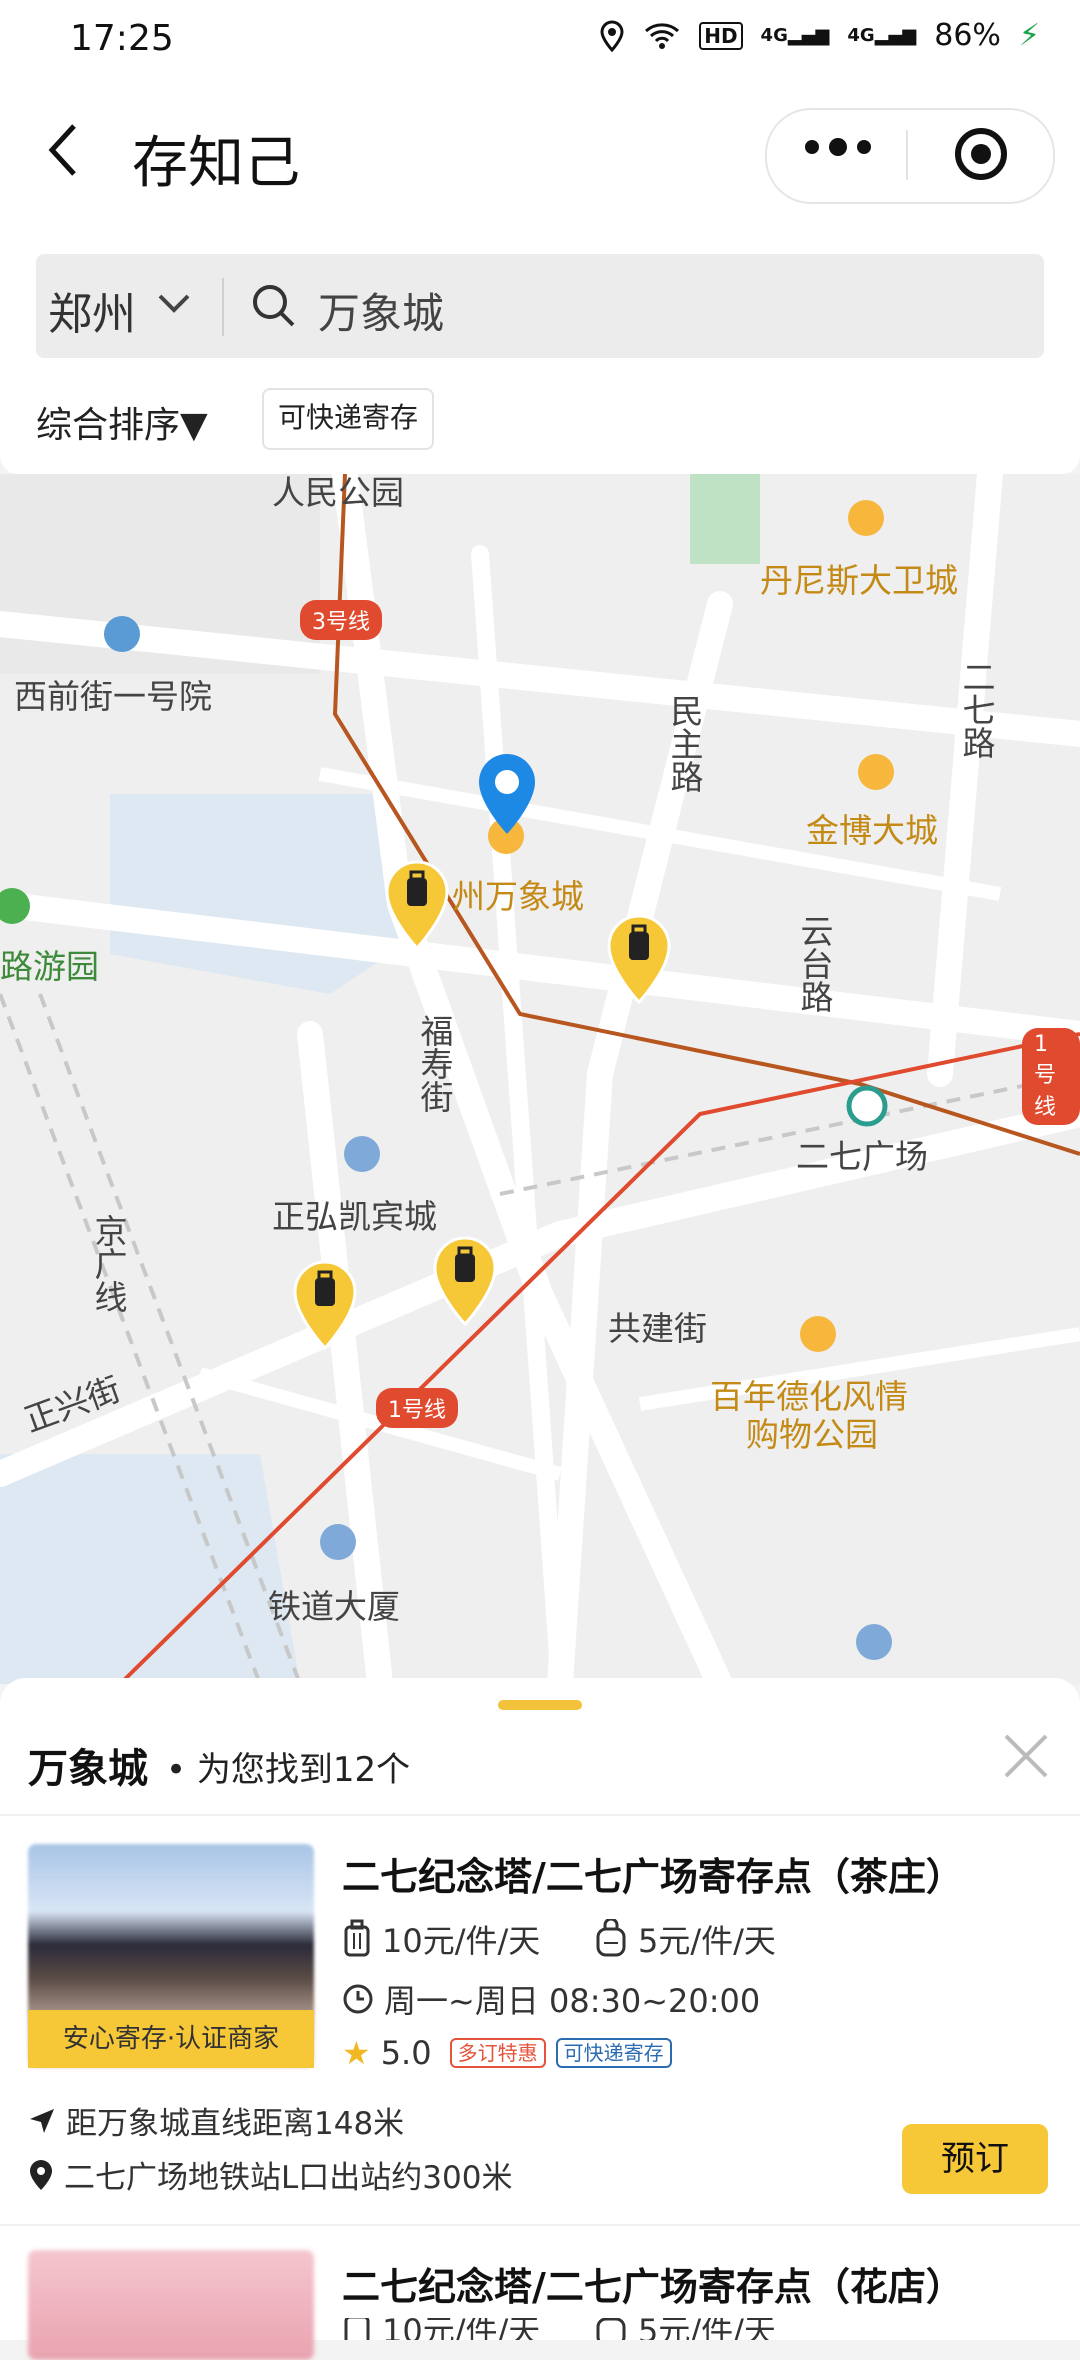  What do you see at coordinates (862, 1156) in the screenshot?
I see `map-label-erqi-square: 二七广场` at bounding box center [862, 1156].